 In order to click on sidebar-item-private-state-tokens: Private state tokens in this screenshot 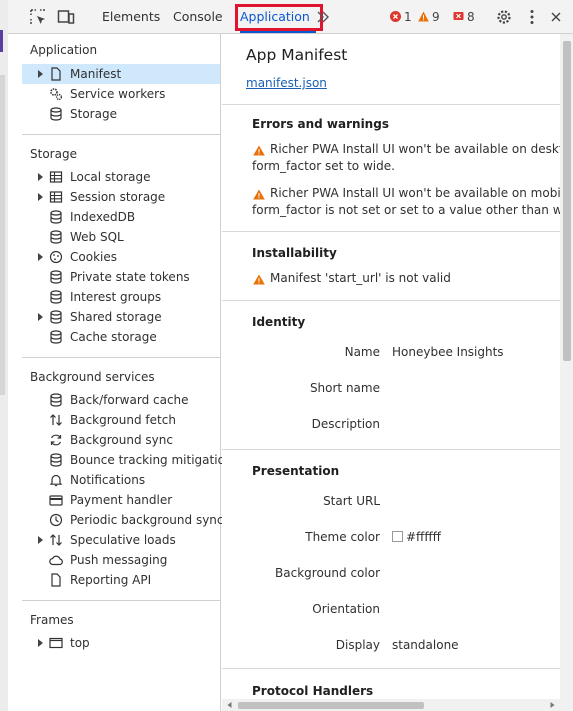, I will do `click(121, 277)`.